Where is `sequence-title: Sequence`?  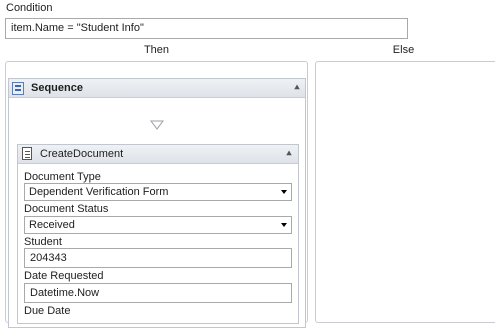 sequence-title: Sequence is located at coordinates (57, 88).